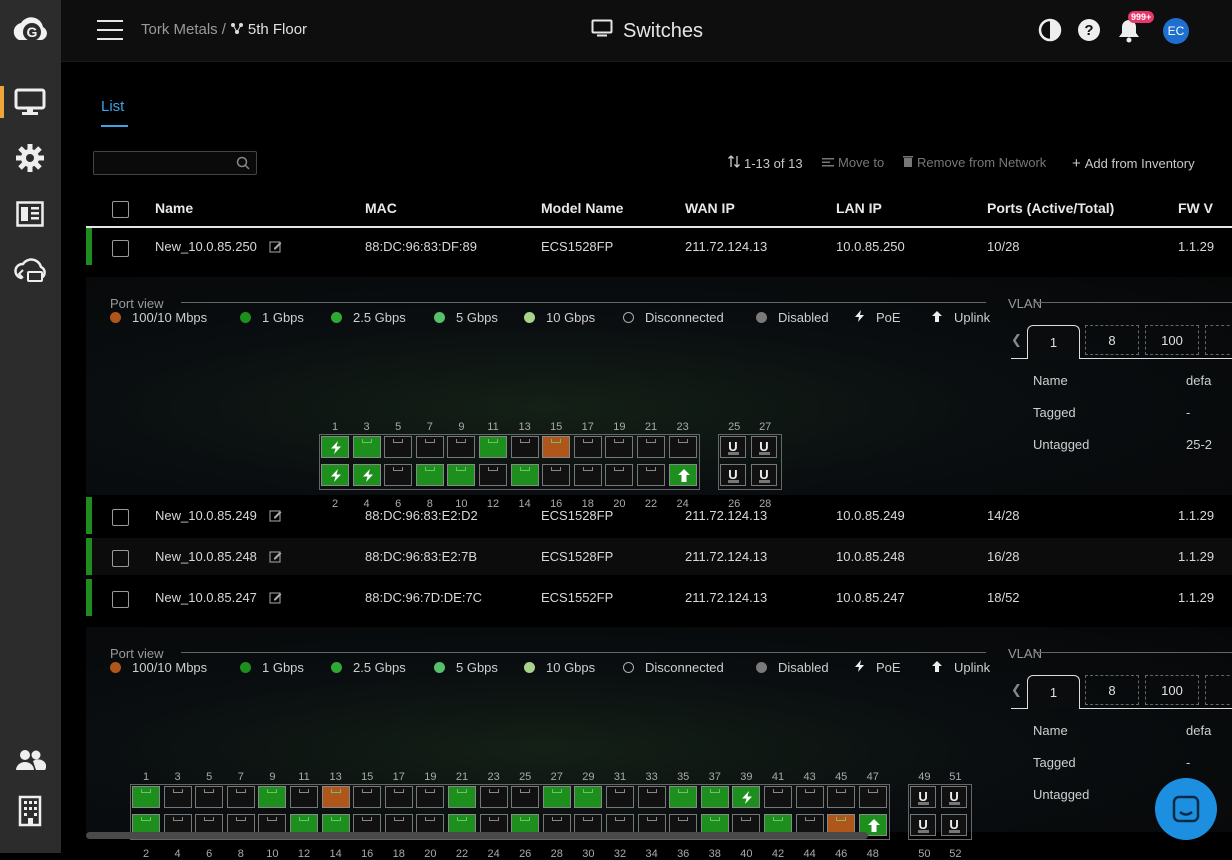 This screenshot has height=860, width=1232. What do you see at coordinates (30, 214) in the screenshot?
I see `dashboard-panel-icon` at bounding box center [30, 214].